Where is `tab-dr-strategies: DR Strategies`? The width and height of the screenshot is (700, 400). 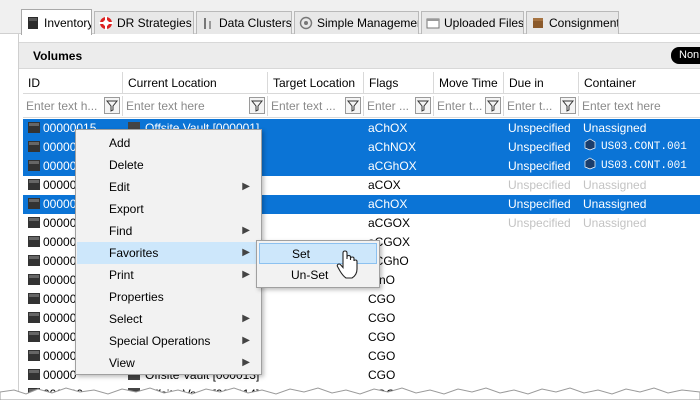 tab-dr-strategies: DR Strategies is located at coordinates (144, 22).